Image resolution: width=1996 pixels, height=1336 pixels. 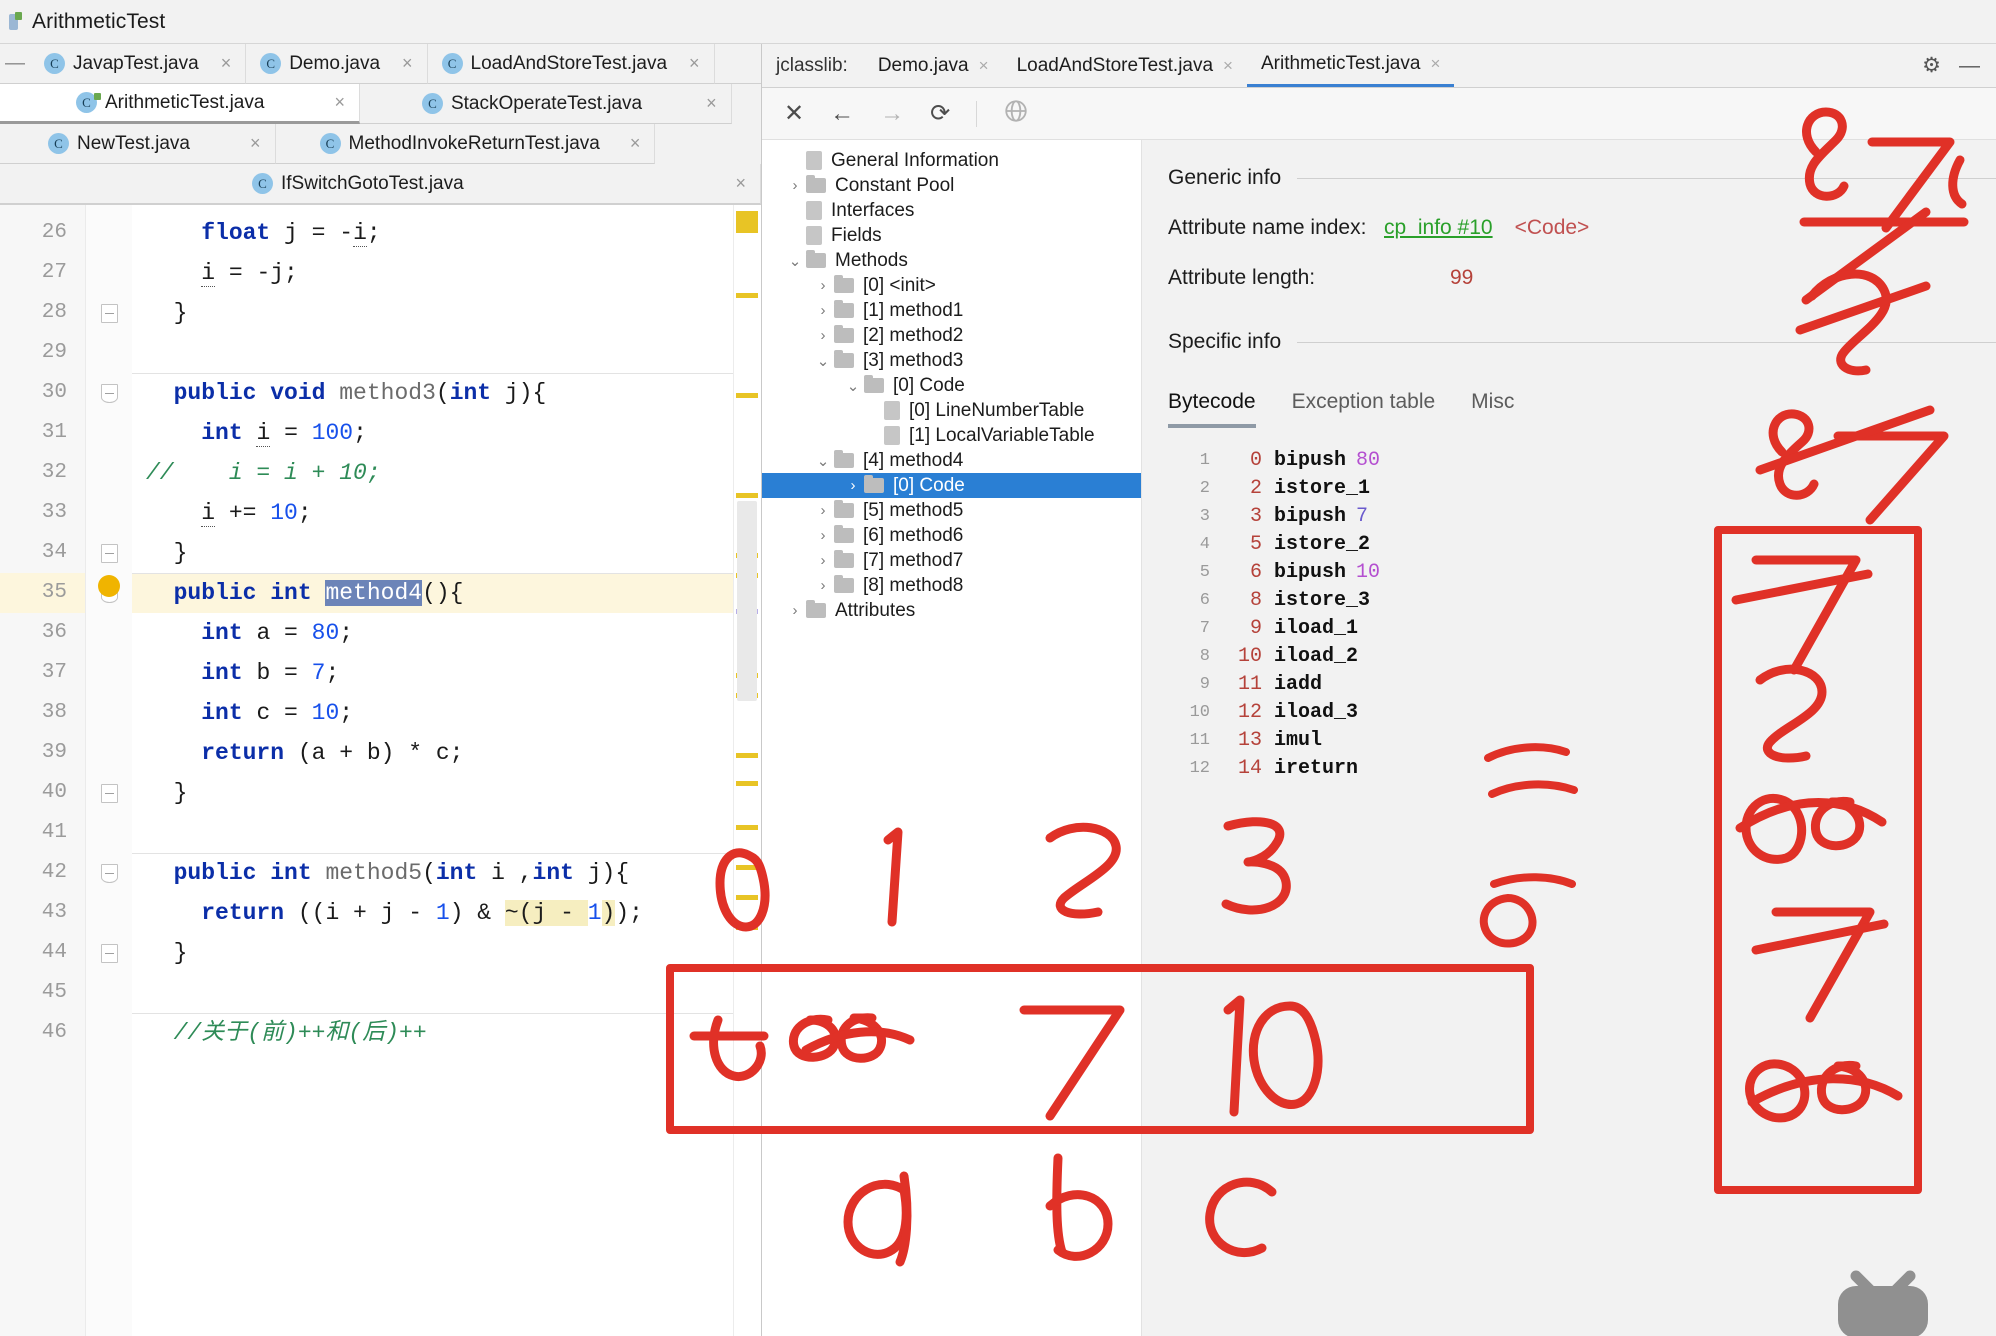 What do you see at coordinates (951, 335) in the screenshot?
I see `tree-item-method2: › [2] method2` at bounding box center [951, 335].